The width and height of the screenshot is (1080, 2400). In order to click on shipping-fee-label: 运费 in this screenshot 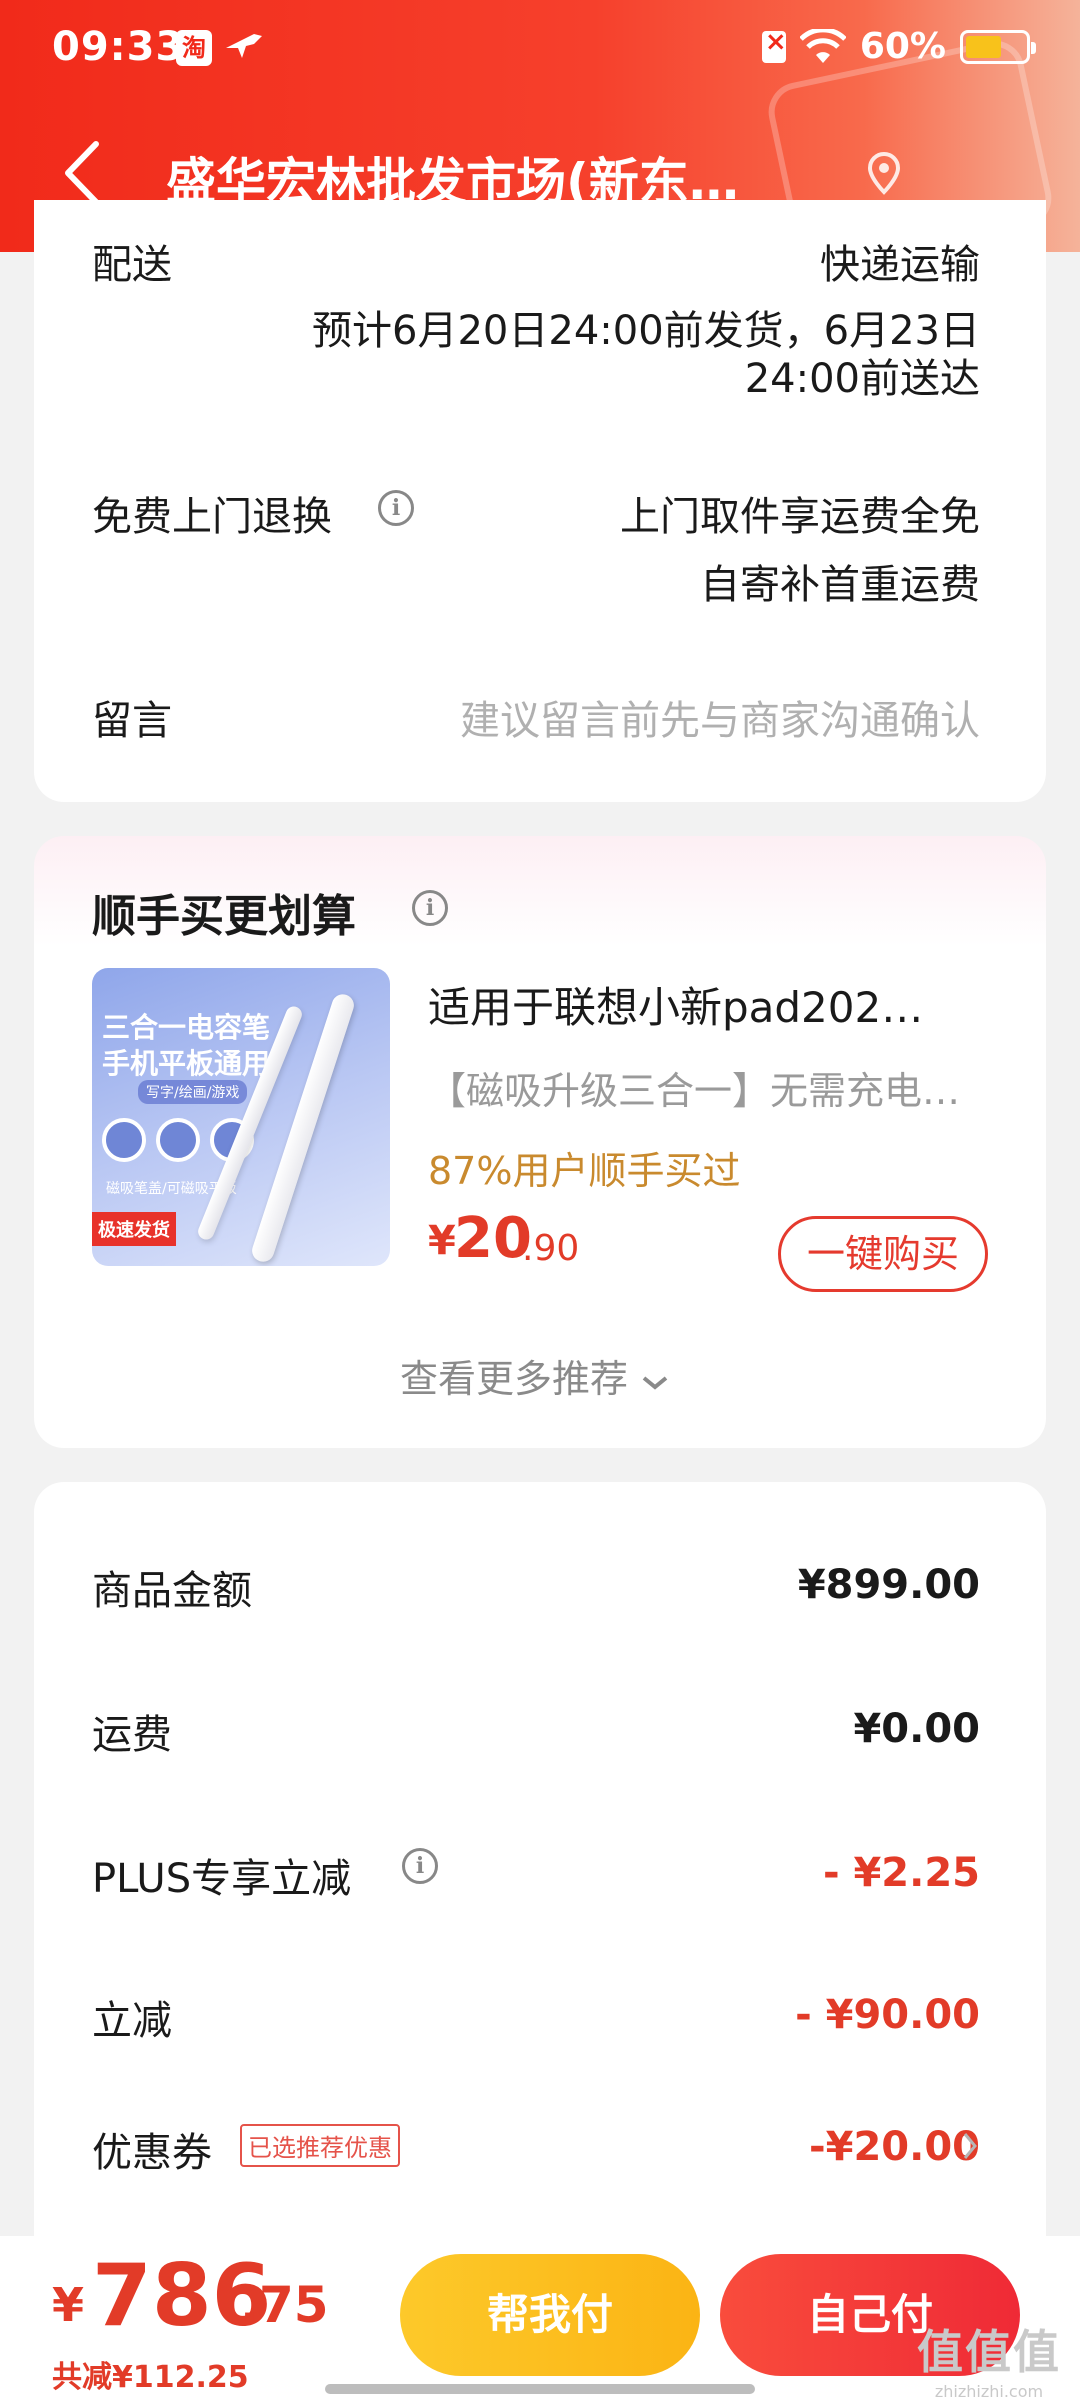, I will do `click(132, 1735)`.